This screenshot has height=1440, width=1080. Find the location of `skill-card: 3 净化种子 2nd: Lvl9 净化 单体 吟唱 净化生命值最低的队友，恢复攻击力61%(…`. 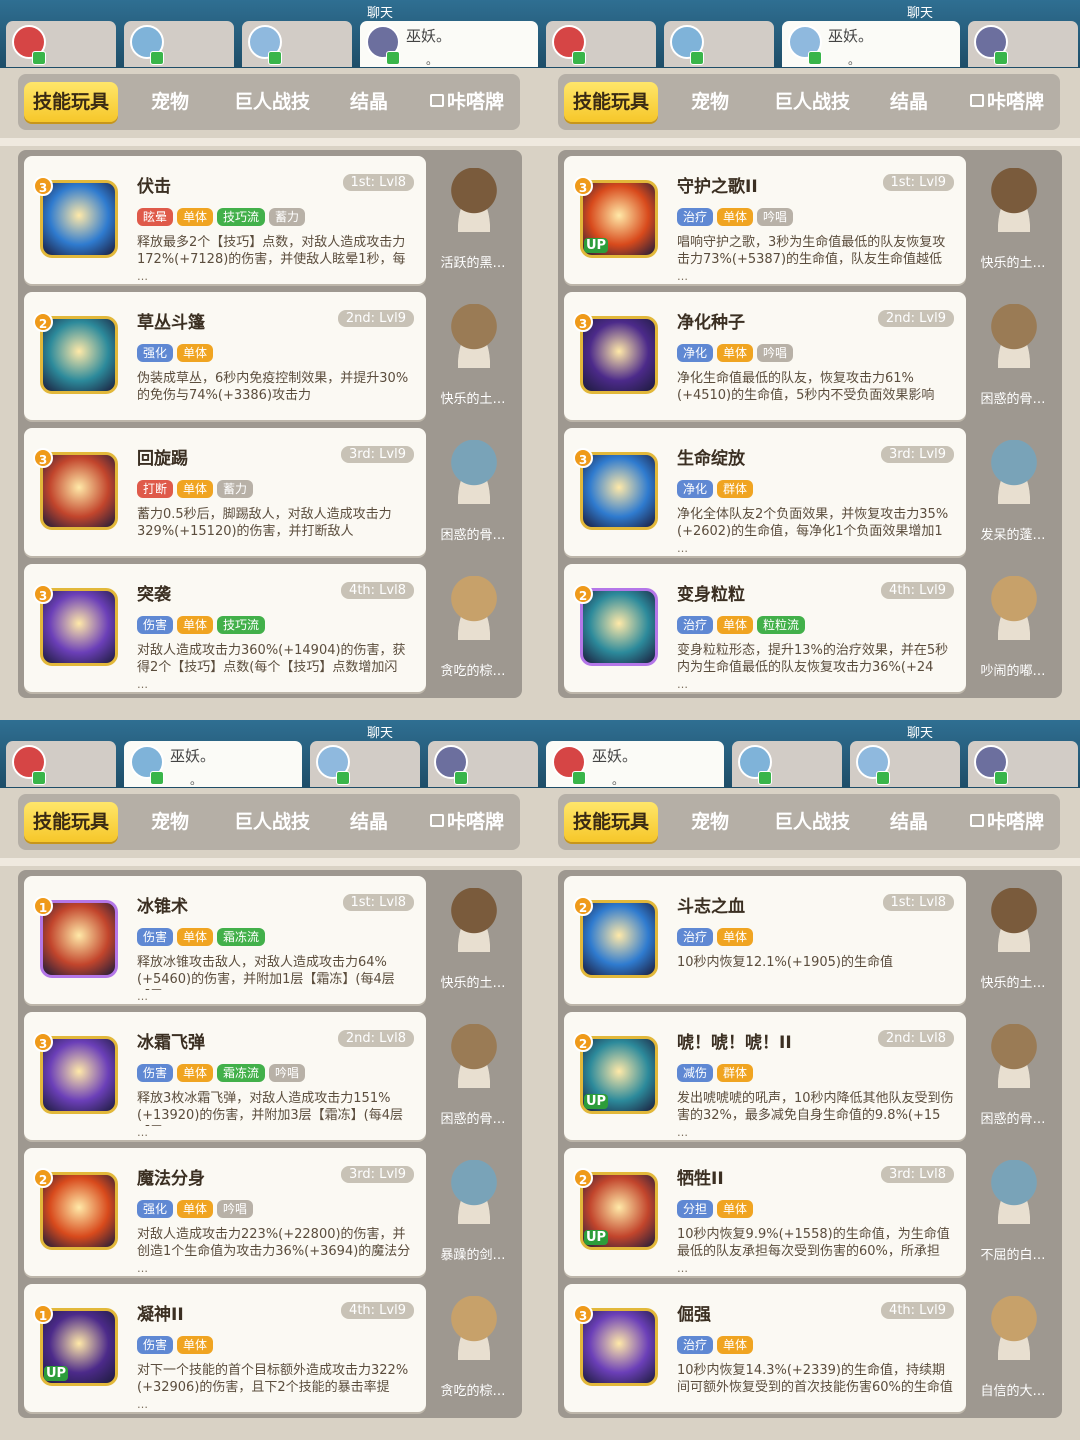

skill-card: 3 净化种子 2nd: Lvl9 净化 单体 吟唱 净化生命值最低的队友，恢复攻击力61%(… is located at coordinates (765, 356).